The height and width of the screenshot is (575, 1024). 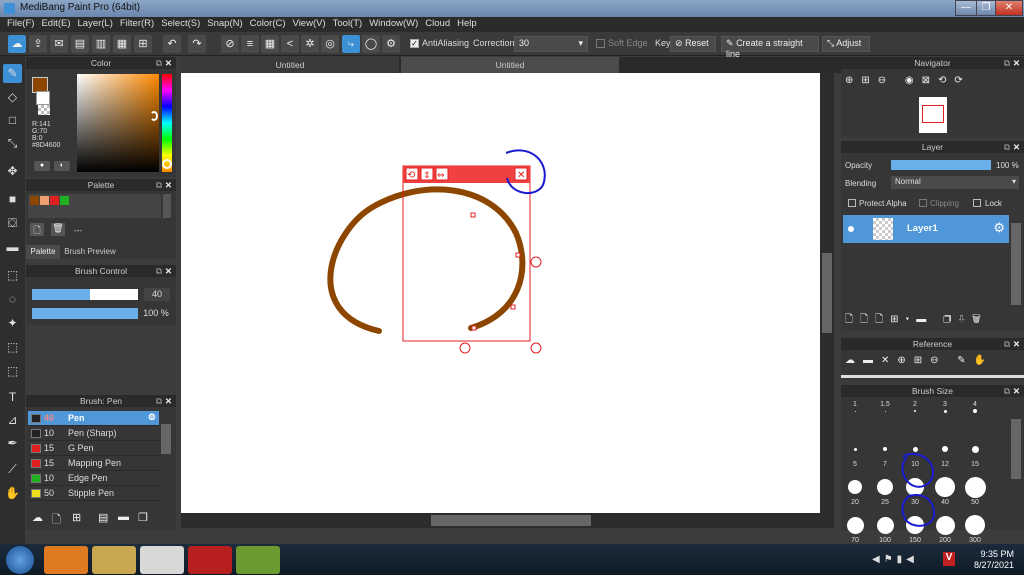 I want to click on paint-app-icon, so click(x=210, y=560).